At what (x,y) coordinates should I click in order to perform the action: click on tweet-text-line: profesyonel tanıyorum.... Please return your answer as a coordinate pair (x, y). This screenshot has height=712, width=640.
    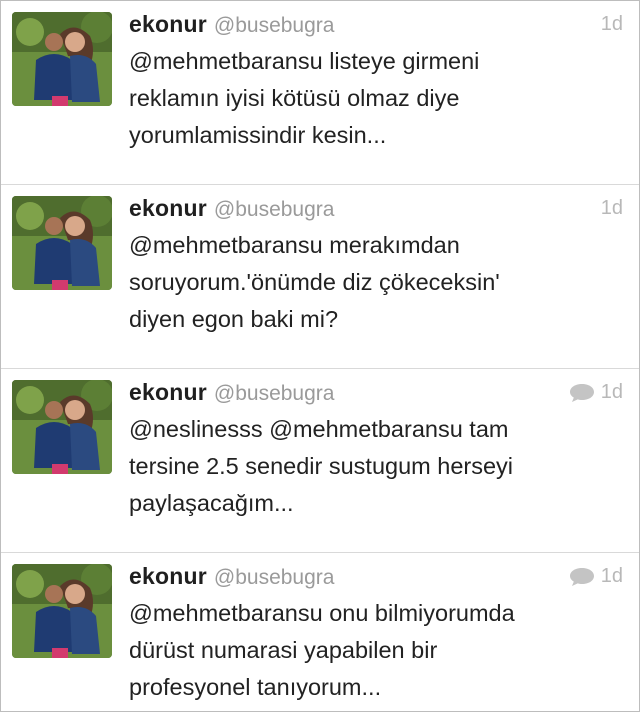
    Looking at the image, I should click on (255, 687).